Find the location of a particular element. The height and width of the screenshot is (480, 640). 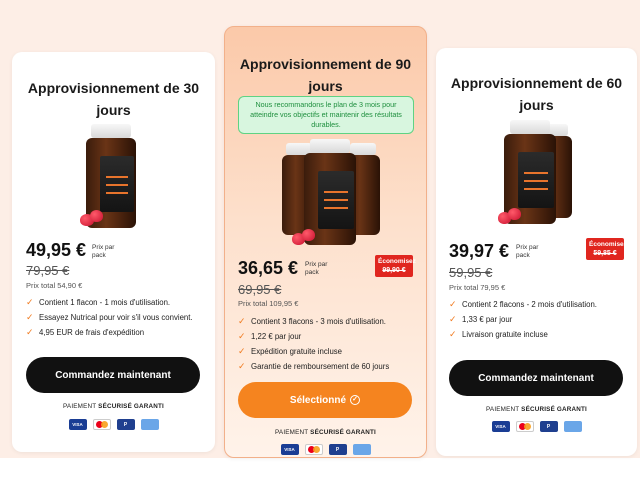

feature-item: ✓ 1,33 € par jour is located at coordinates (481, 319).